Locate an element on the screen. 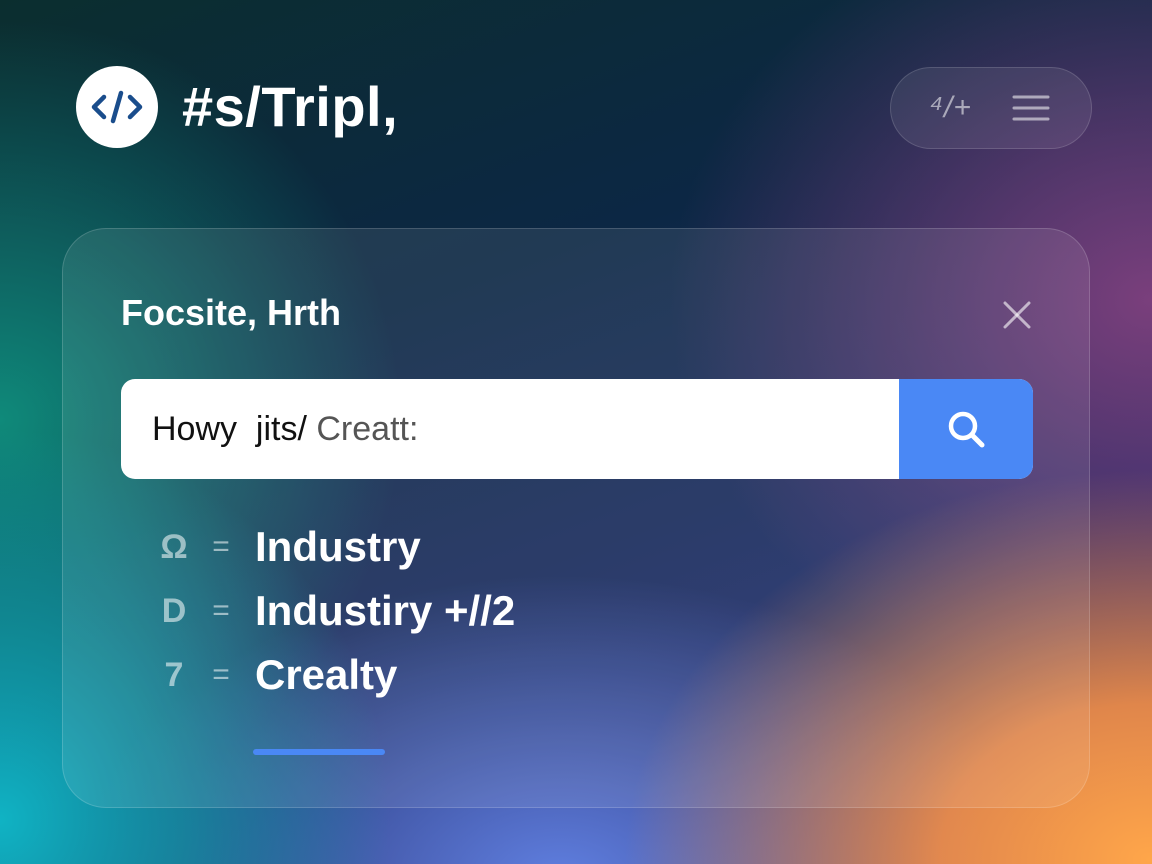 The height and width of the screenshot is (864, 1152). search-button is located at coordinates (966, 429).